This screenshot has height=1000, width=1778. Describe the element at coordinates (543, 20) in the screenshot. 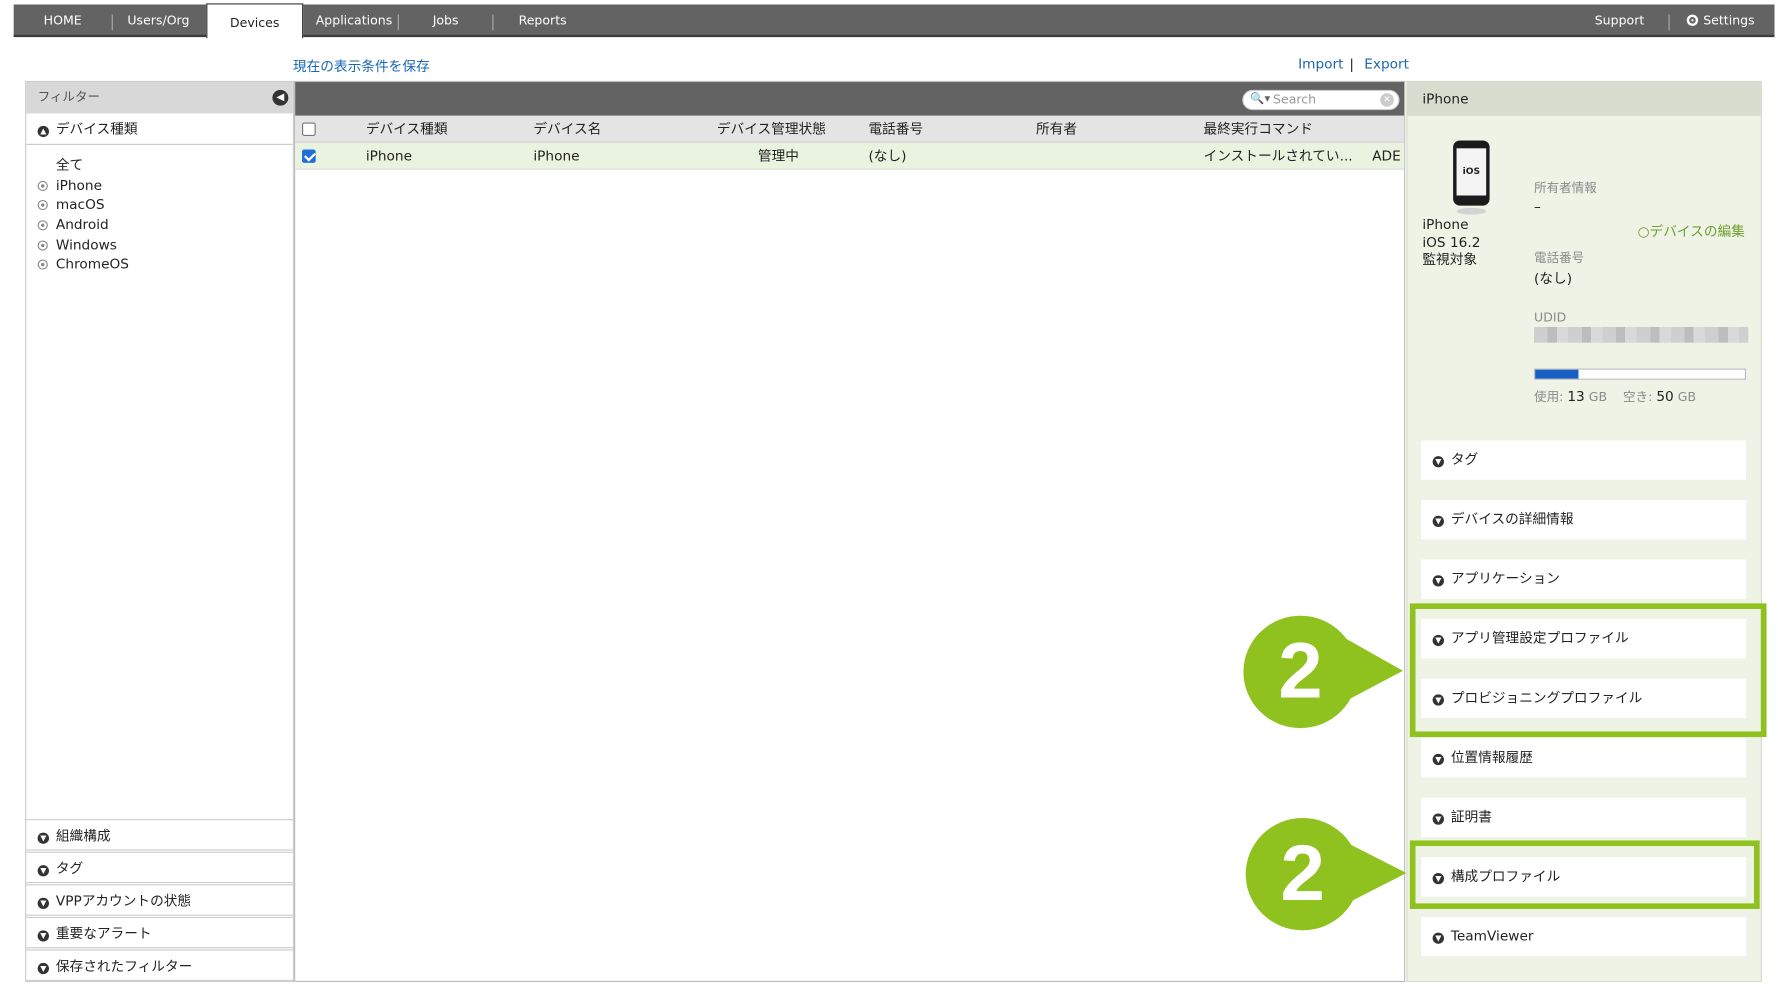

I see `tab-reports: Reports` at that location.